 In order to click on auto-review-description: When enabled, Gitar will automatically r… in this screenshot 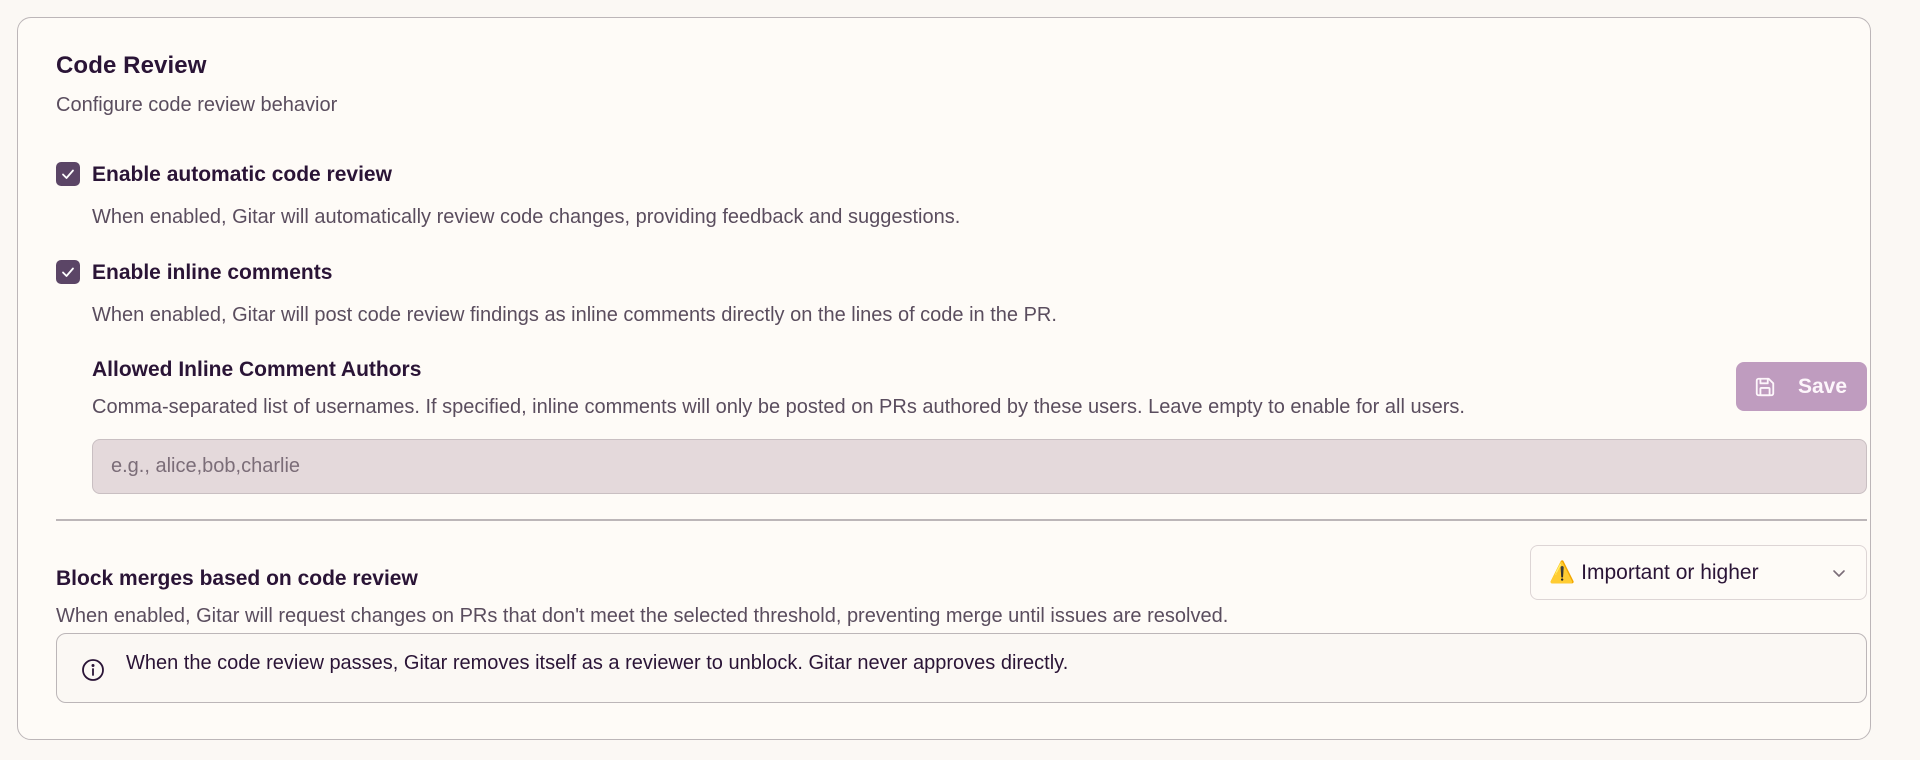, I will do `click(526, 217)`.